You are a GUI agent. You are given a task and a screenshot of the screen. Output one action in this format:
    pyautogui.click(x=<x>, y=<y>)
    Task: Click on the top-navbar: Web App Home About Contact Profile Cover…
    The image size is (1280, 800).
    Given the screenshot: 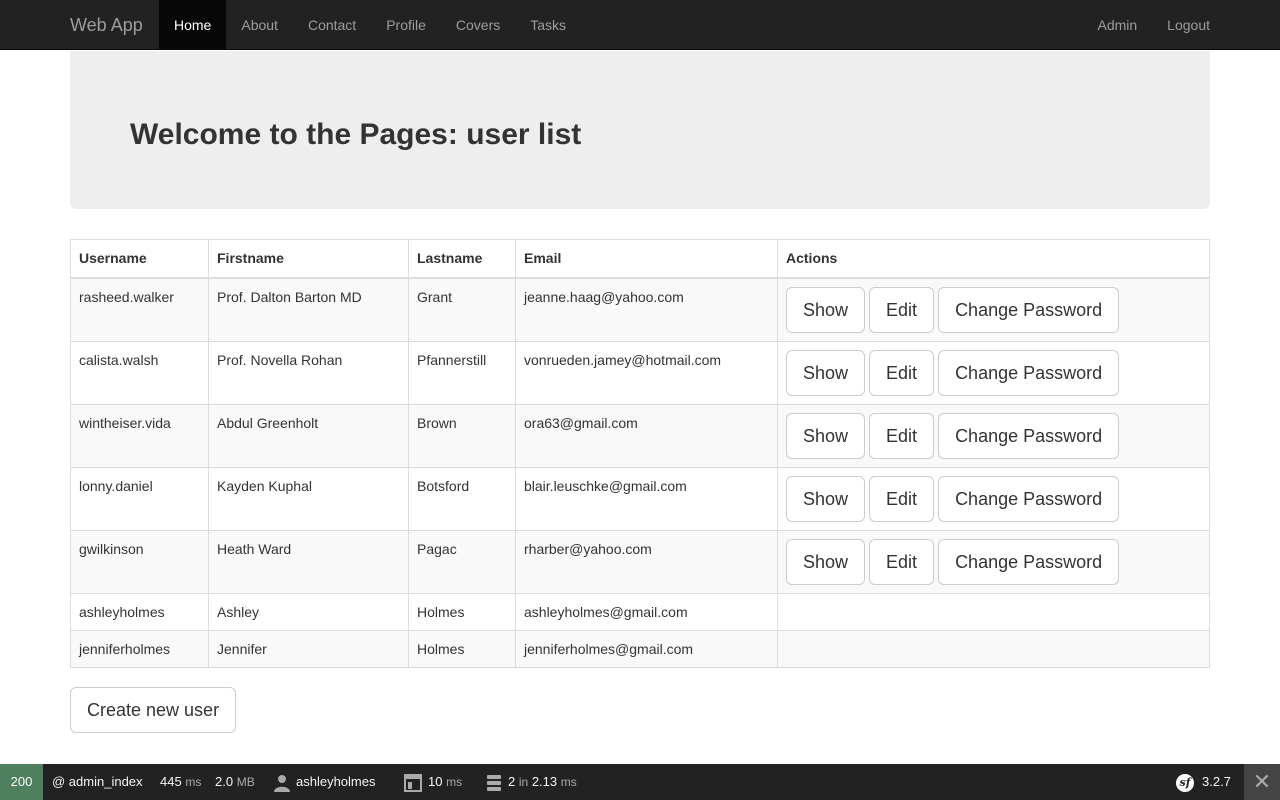 What is the action you would take?
    pyautogui.click(x=640, y=25)
    